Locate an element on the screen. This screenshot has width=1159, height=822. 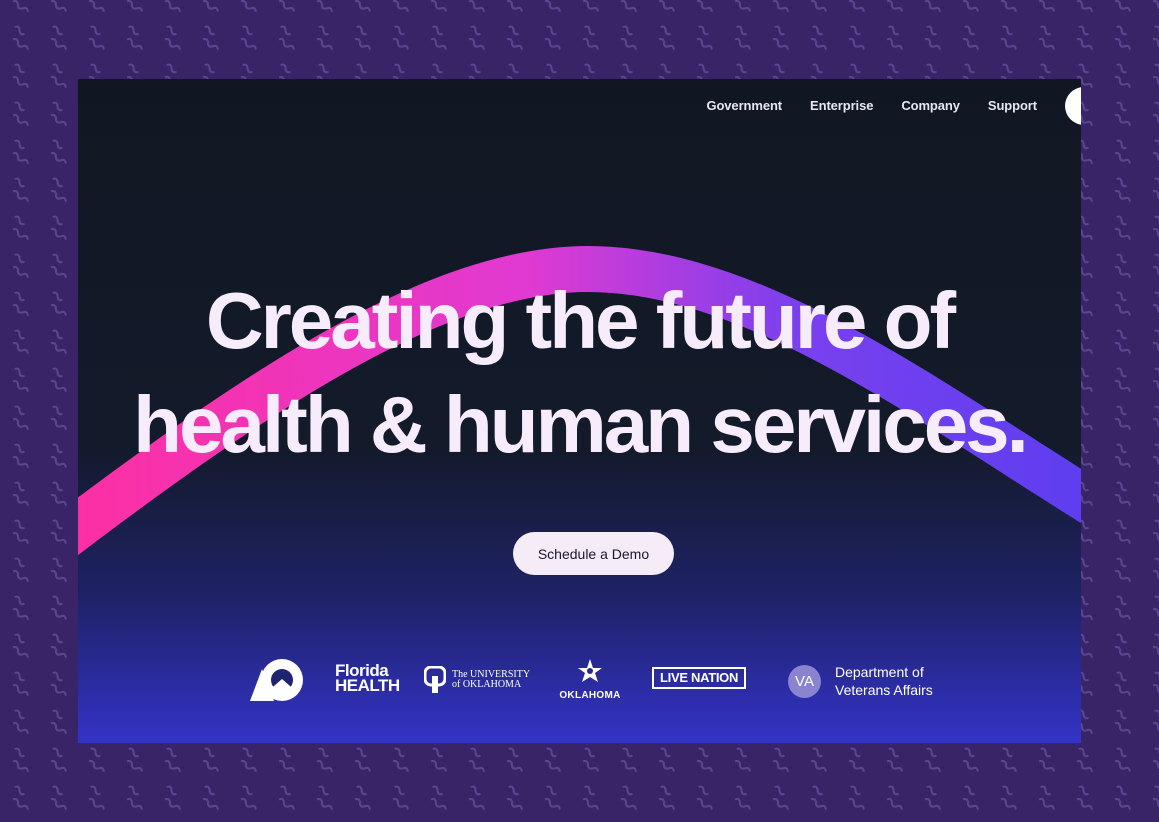
florida-health-logo: Florida HEALTH is located at coordinates (367, 678).